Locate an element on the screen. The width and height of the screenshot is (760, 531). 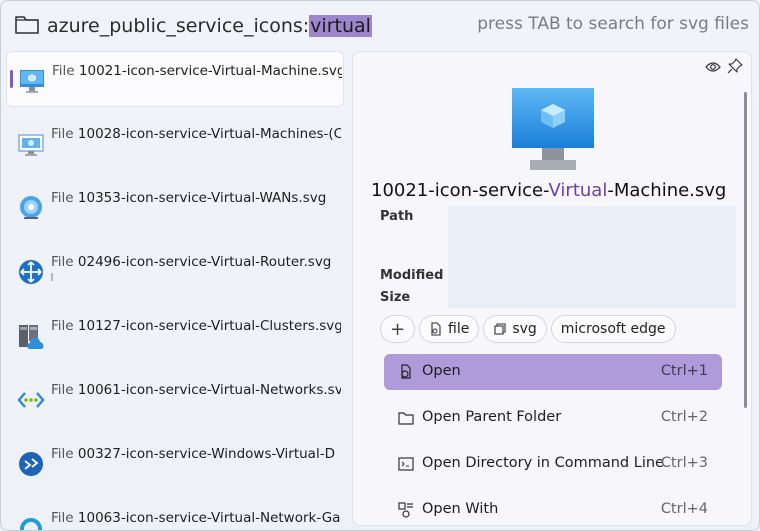
virtual-networks-icon is located at coordinates (31, 400).